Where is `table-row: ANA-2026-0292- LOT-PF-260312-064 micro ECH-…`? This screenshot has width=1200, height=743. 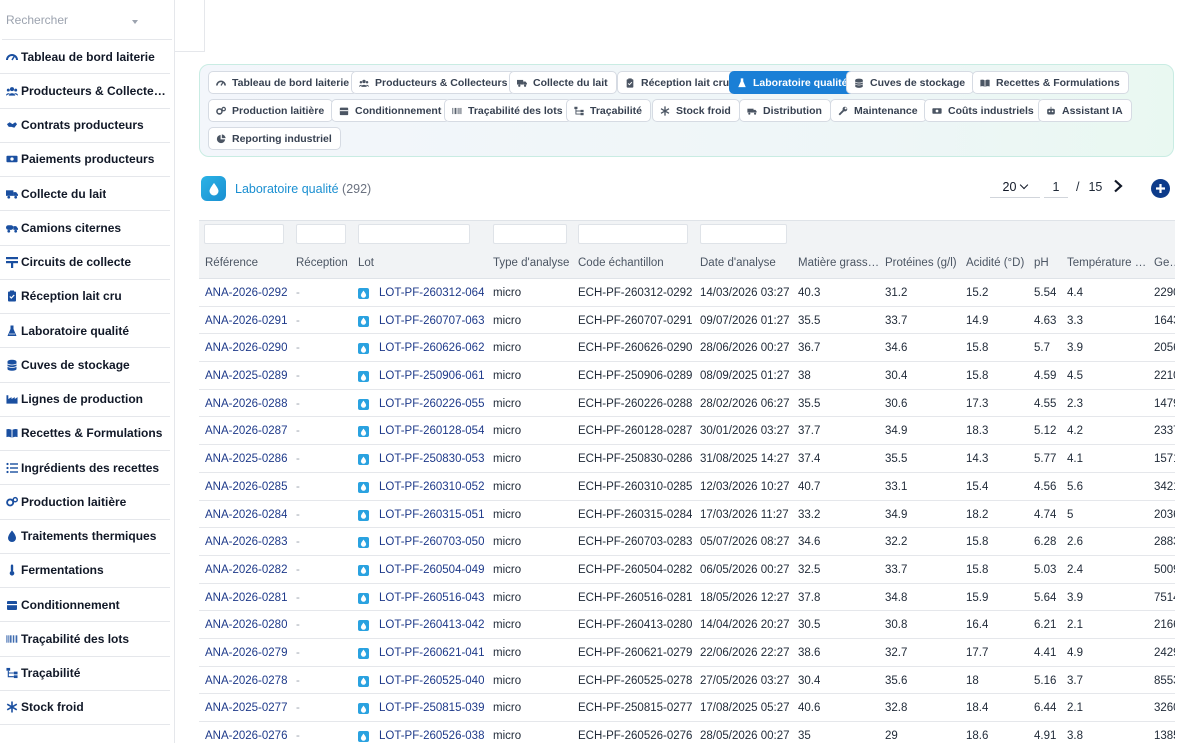 table-row: ANA-2026-0292- LOT-PF-260312-064 micro ECH-… is located at coordinates (687, 293).